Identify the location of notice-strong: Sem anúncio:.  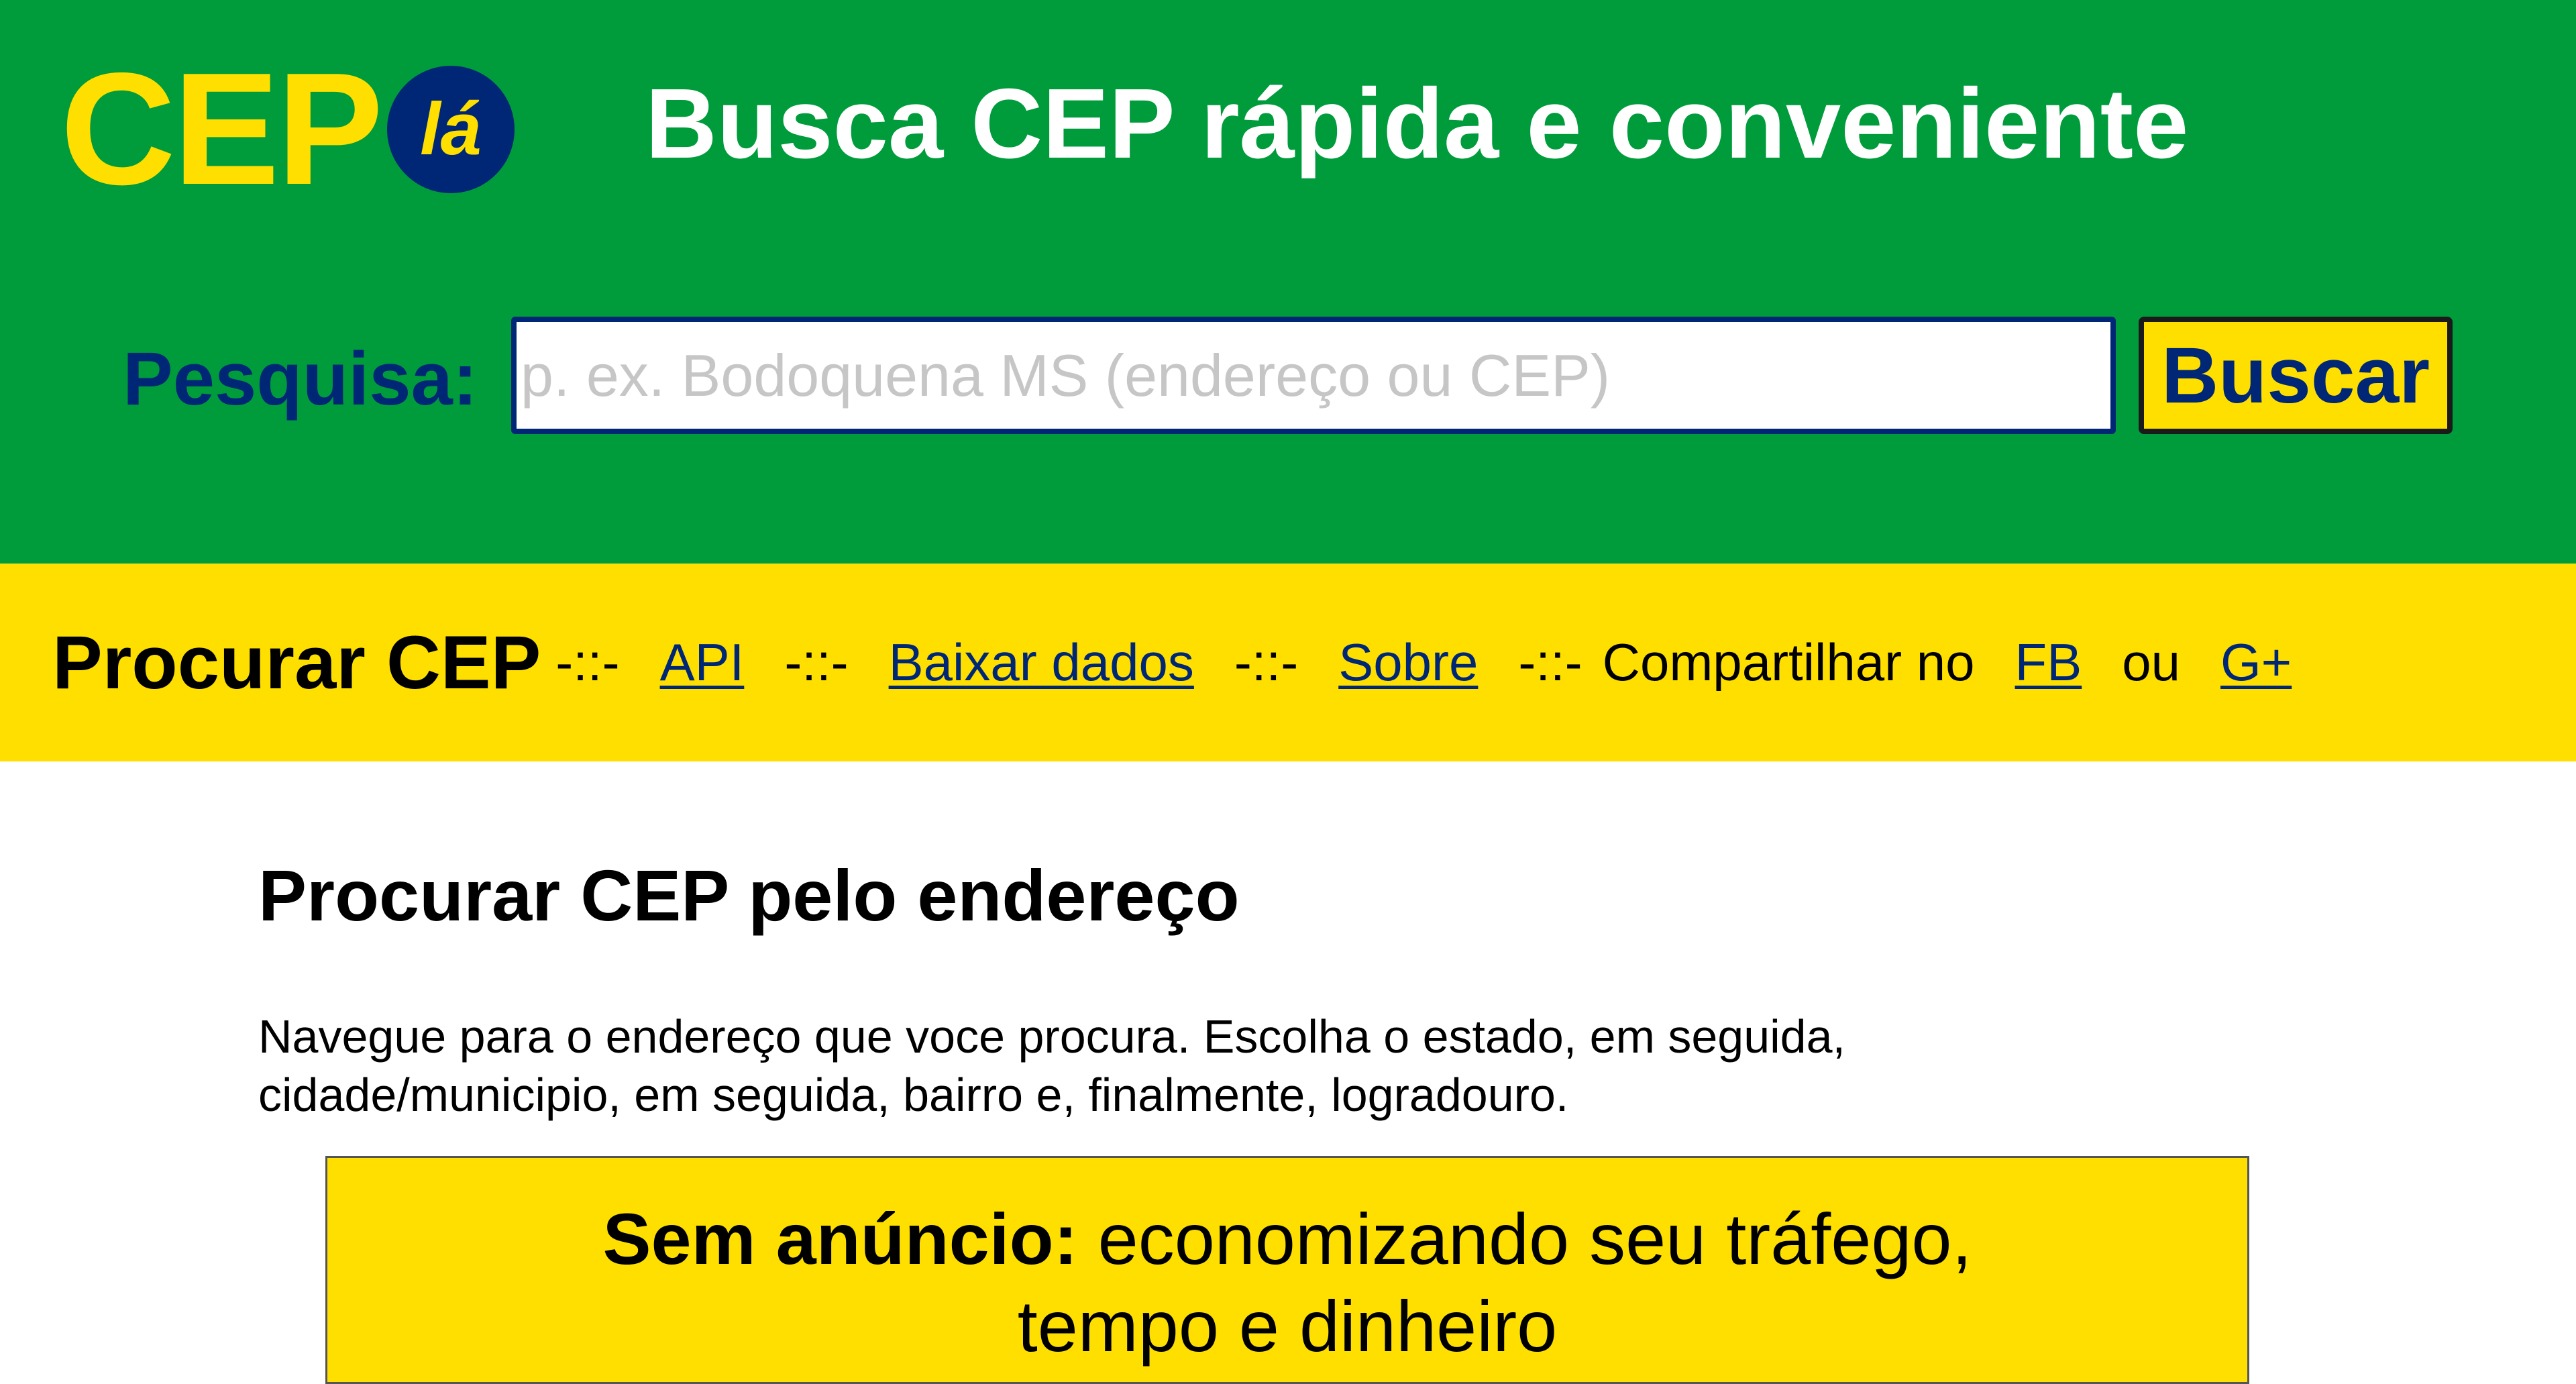
(840, 1238).